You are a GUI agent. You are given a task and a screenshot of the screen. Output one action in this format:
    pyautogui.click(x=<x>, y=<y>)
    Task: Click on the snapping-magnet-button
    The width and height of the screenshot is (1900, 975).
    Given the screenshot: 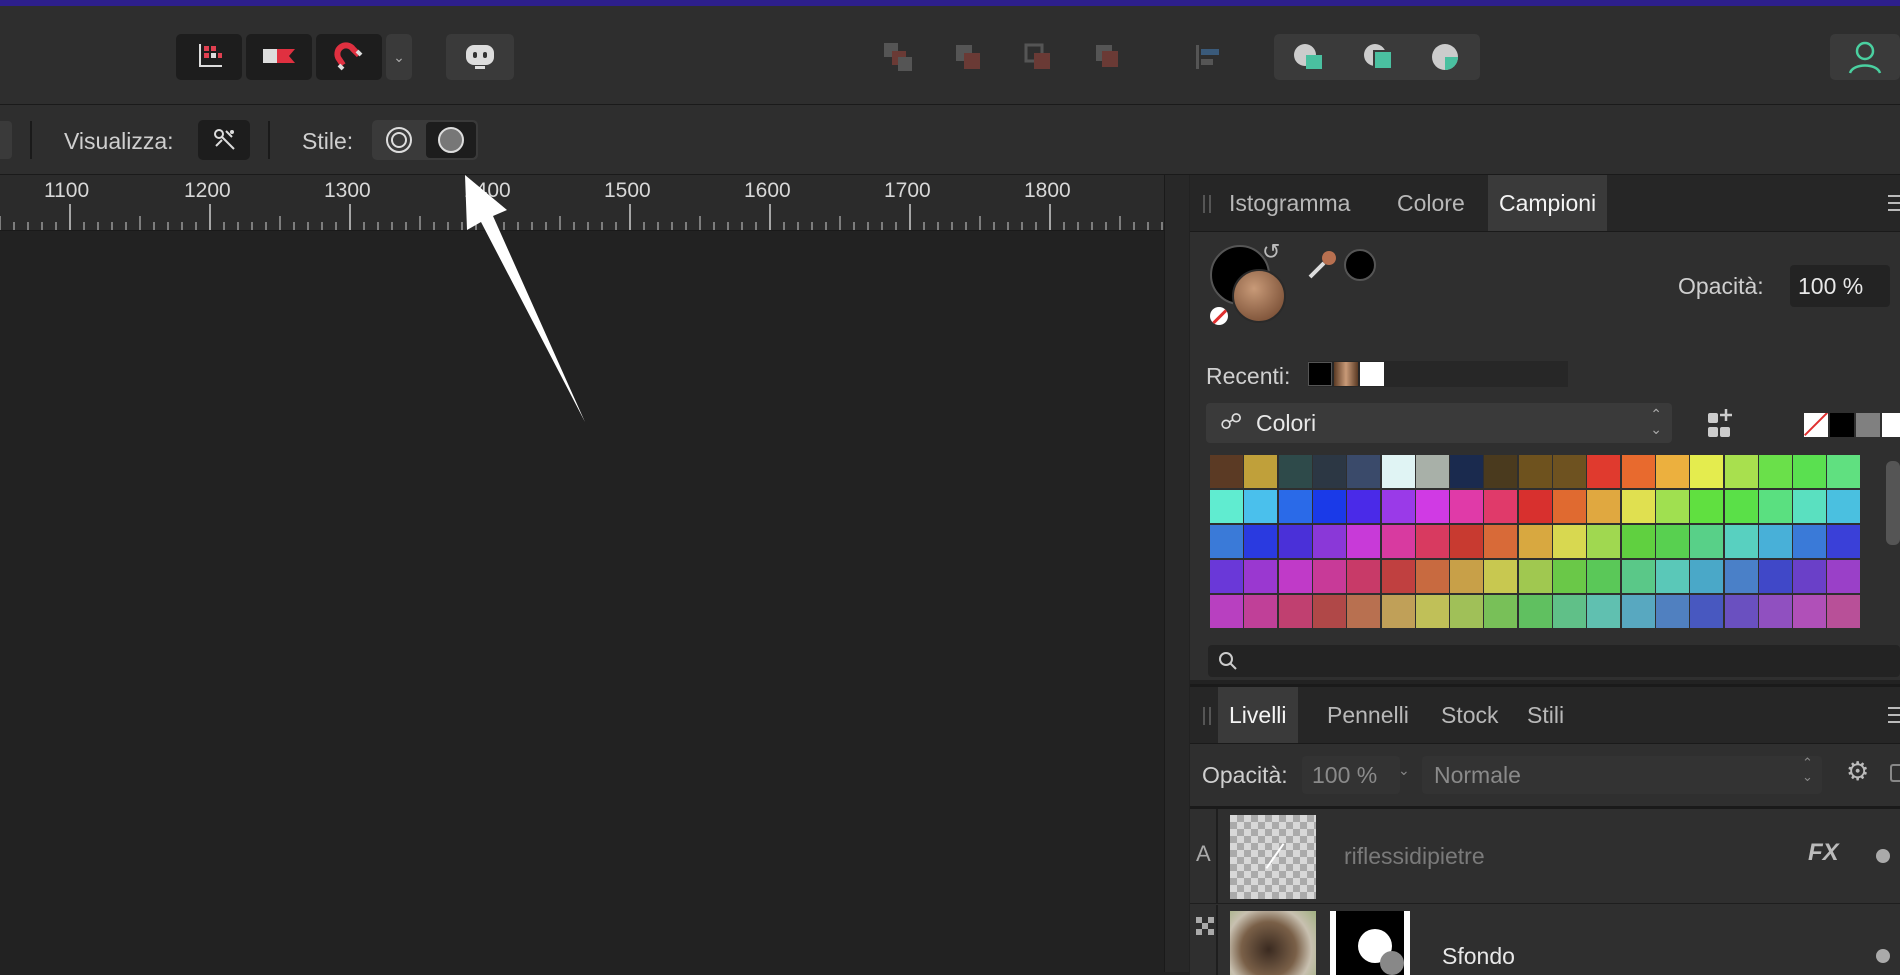 What is the action you would take?
    pyautogui.click(x=349, y=57)
    